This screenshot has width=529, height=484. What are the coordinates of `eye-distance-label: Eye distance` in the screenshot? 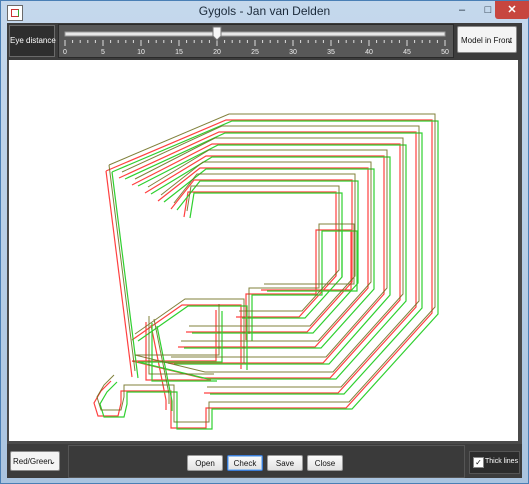 It's located at (32, 41).